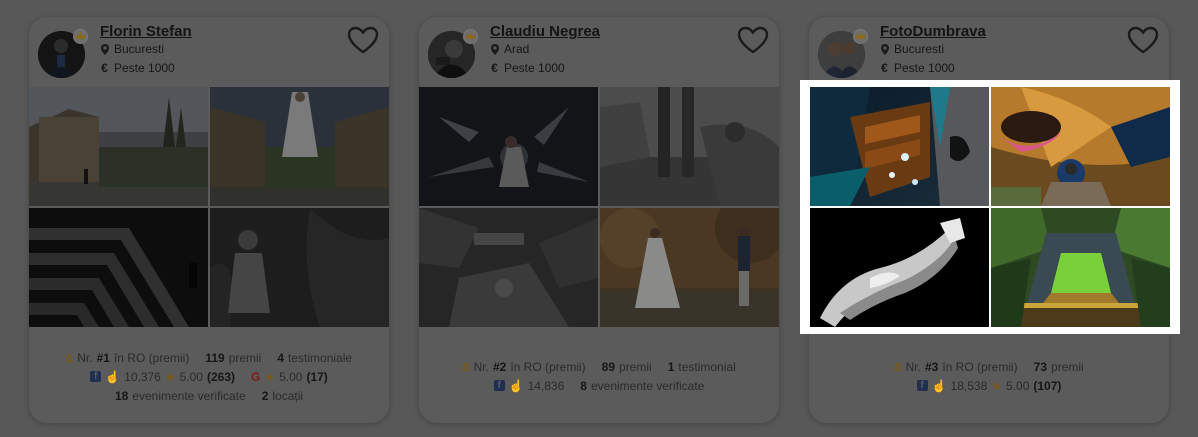 This screenshot has width=1198, height=437. Describe the element at coordinates (931, 366) in the screenshot. I see `rank-number: #3` at that location.